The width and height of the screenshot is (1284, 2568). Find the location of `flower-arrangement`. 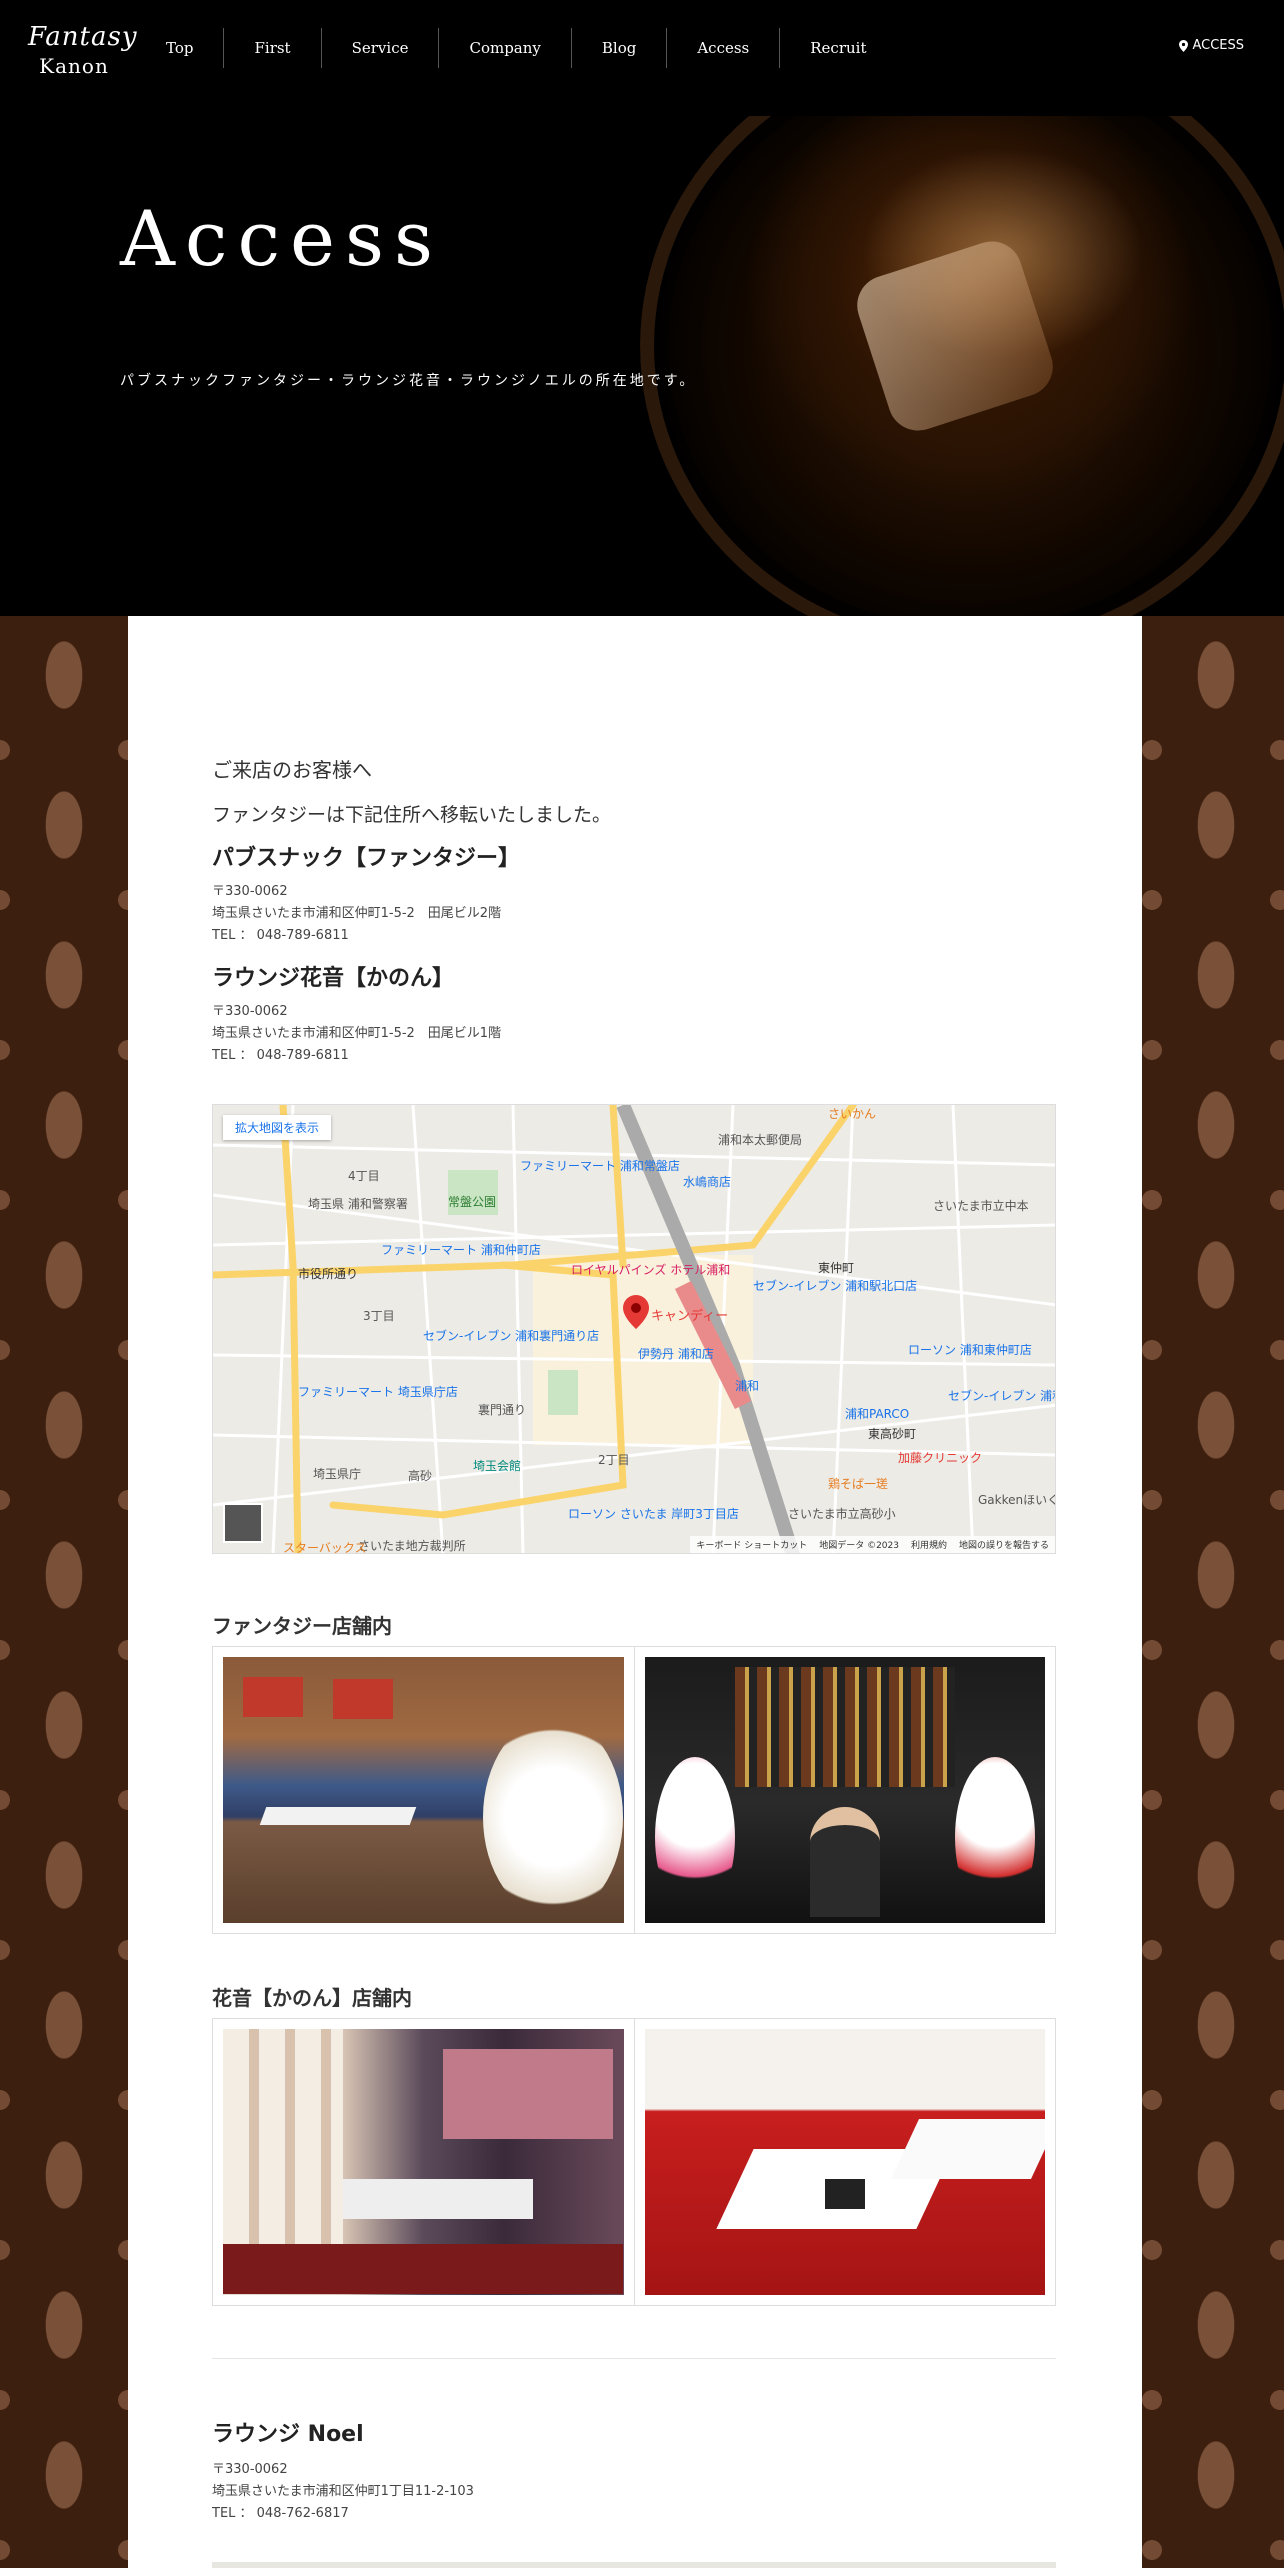

flower-arrangement is located at coordinates (553, 1817).